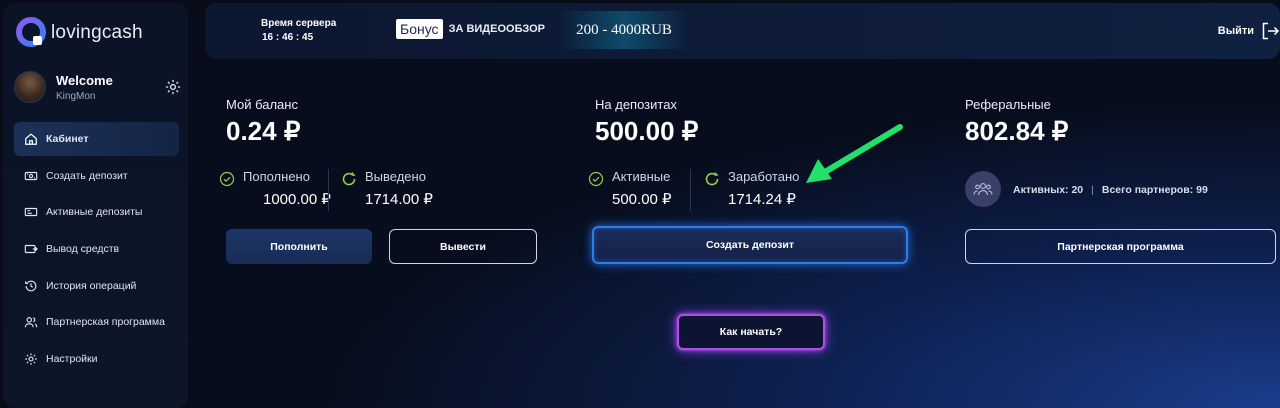  I want to click on user-welcome: Welcome, so click(84, 80).